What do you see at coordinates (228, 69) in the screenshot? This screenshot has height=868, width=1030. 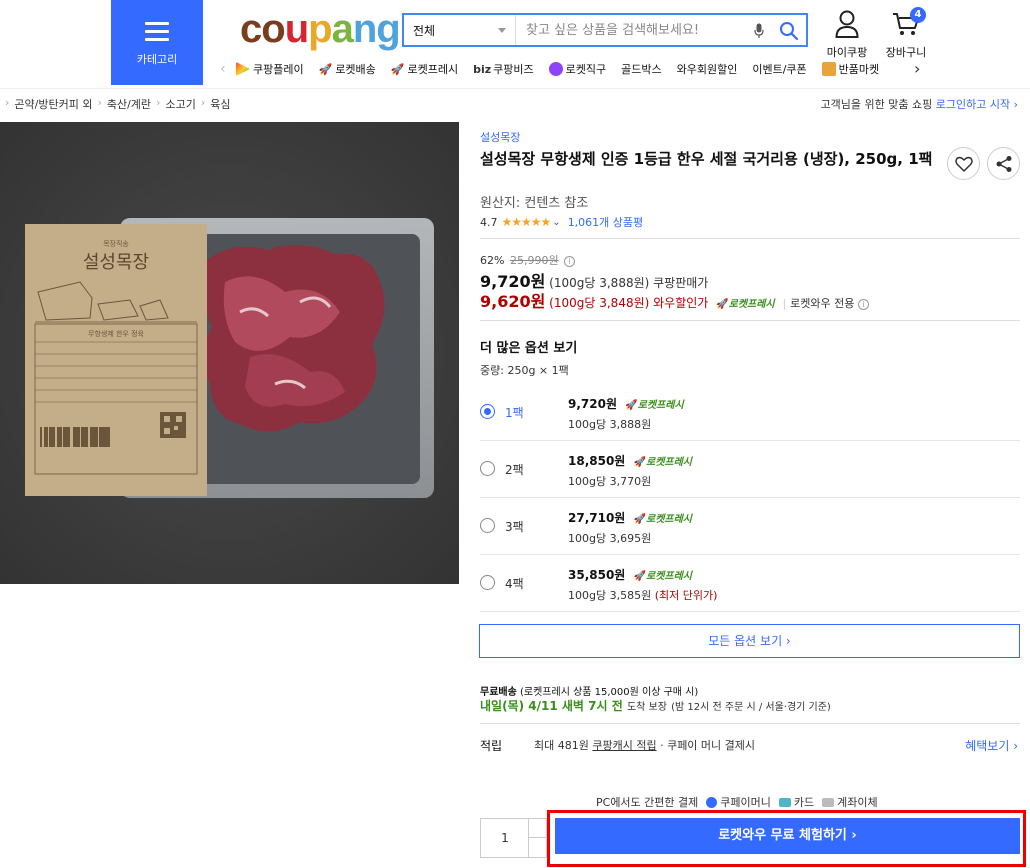 I see `chevron-left-icon: ‹` at bounding box center [228, 69].